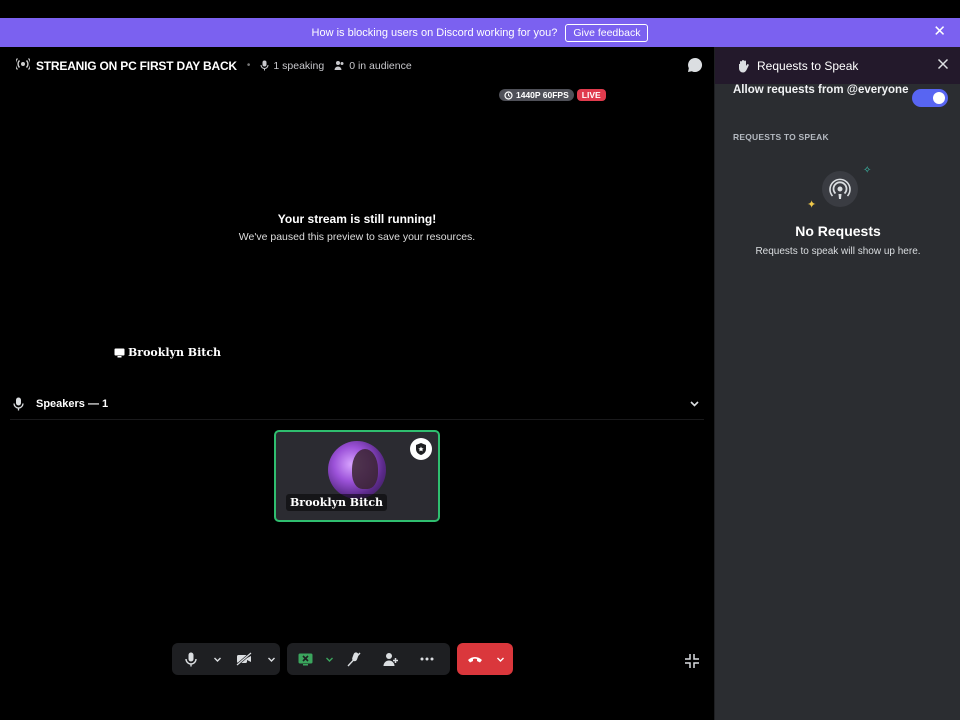  What do you see at coordinates (23, 65) in the screenshot?
I see `stage-channel-icon` at bounding box center [23, 65].